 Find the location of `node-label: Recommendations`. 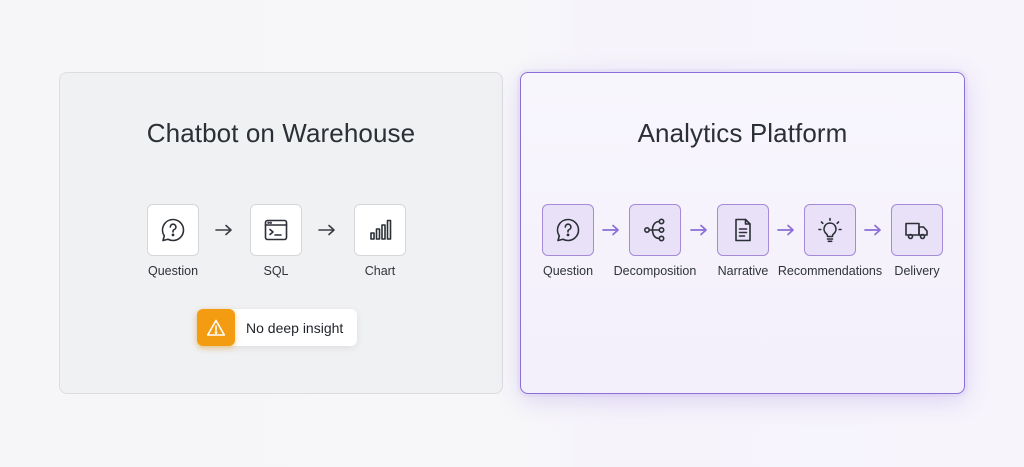

node-label: Recommendations is located at coordinates (830, 271).